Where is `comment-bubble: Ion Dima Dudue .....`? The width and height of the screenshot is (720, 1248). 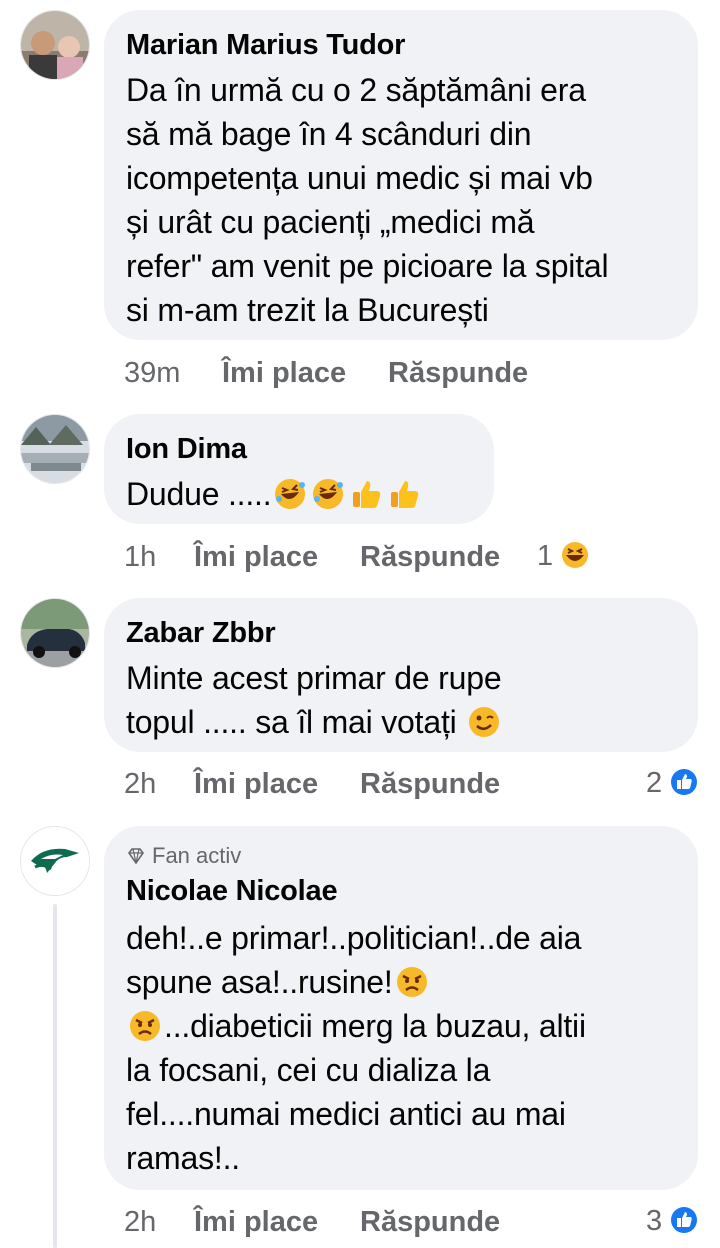 comment-bubble: Ion Dima Dudue ..... is located at coordinates (299, 469).